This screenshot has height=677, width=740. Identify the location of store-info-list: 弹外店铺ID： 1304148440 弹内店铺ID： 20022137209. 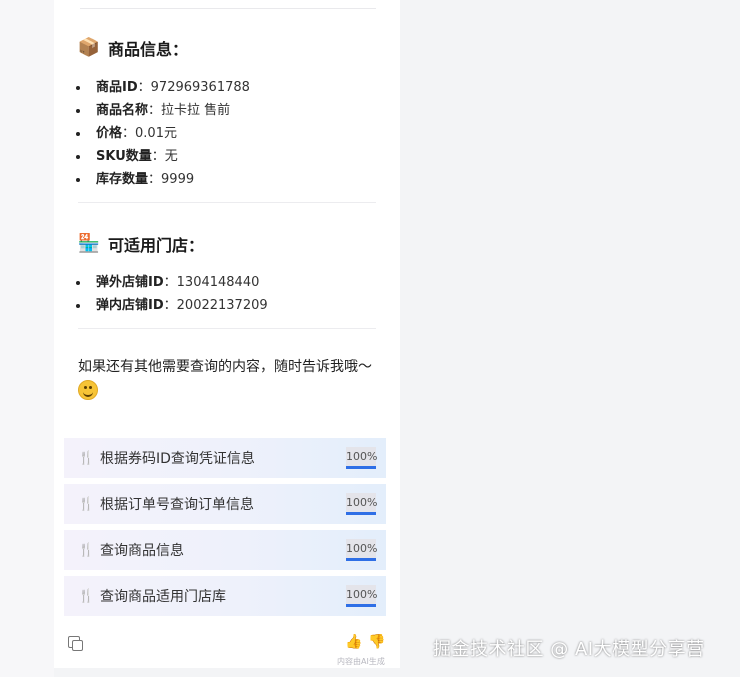
(172, 294).